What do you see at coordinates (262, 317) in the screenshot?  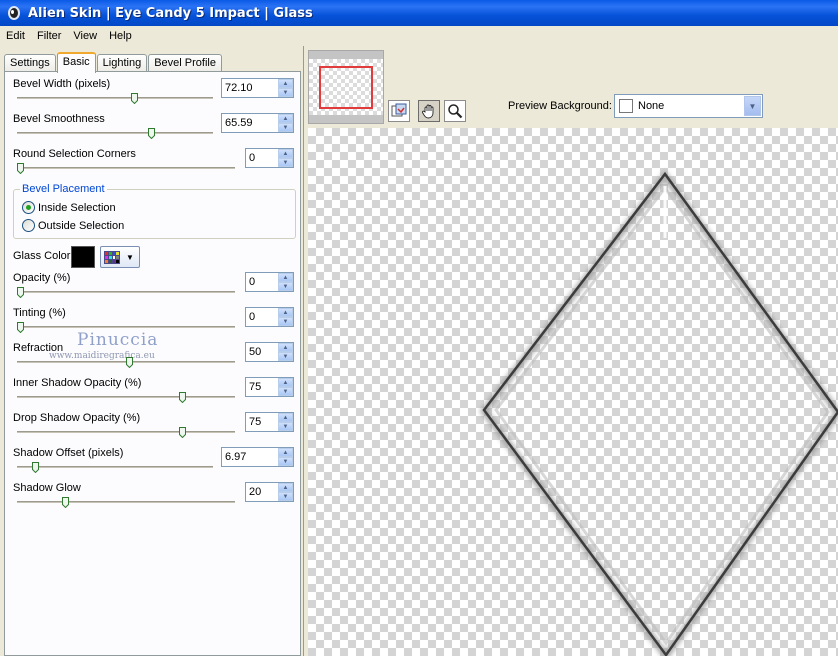 I see `tinting-value: 0` at bounding box center [262, 317].